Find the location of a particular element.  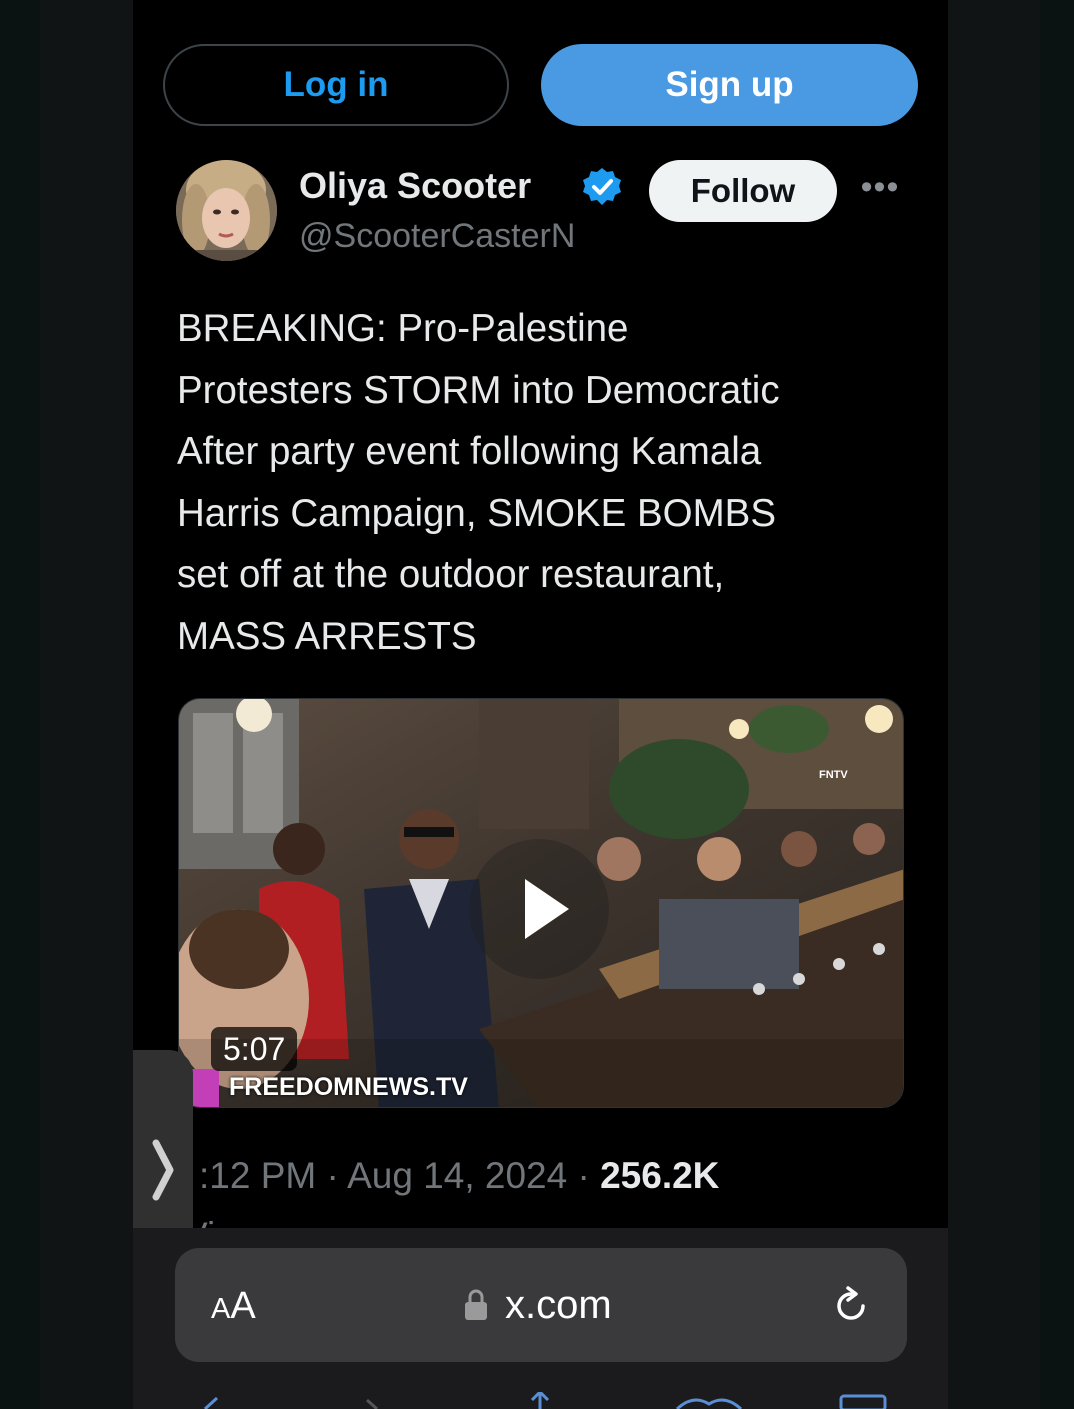

play-button is located at coordinates (539, 909).